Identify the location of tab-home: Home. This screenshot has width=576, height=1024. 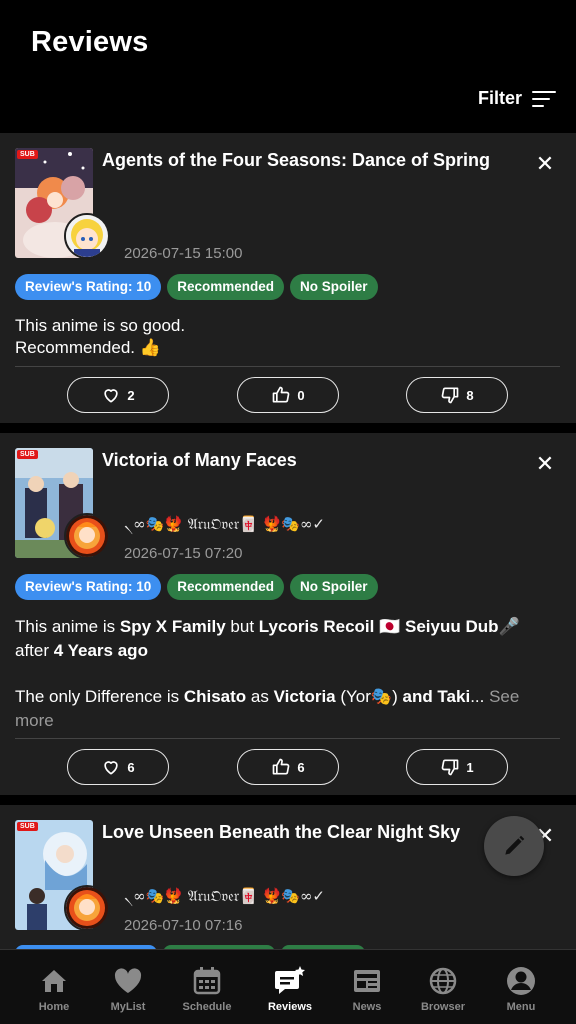
(54, 987).